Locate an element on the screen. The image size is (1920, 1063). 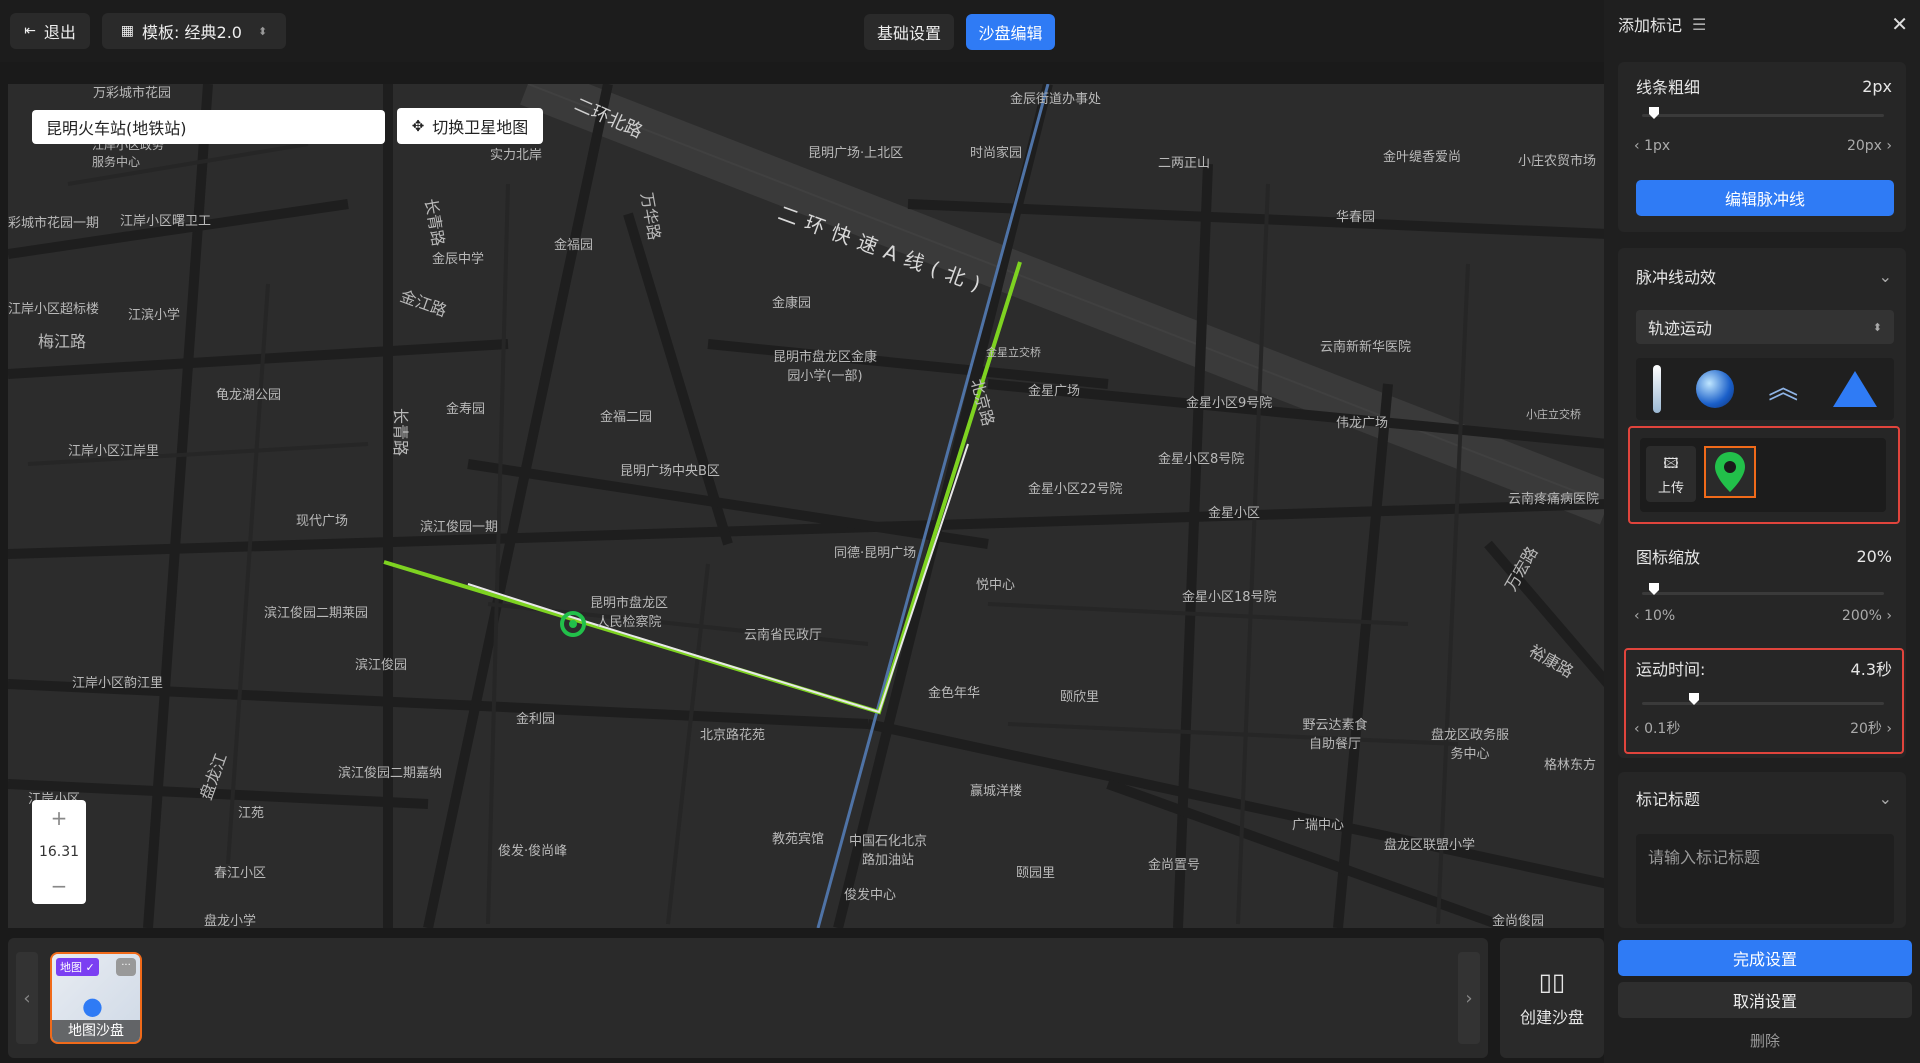
rocket-icon is located at coordinates (1657, 389).